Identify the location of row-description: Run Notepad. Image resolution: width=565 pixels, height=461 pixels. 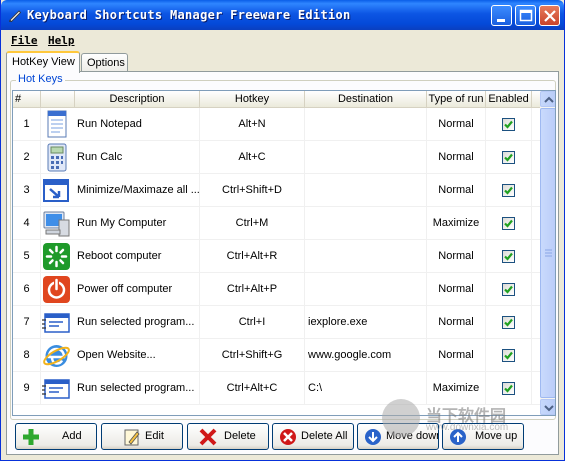
(137, 124).